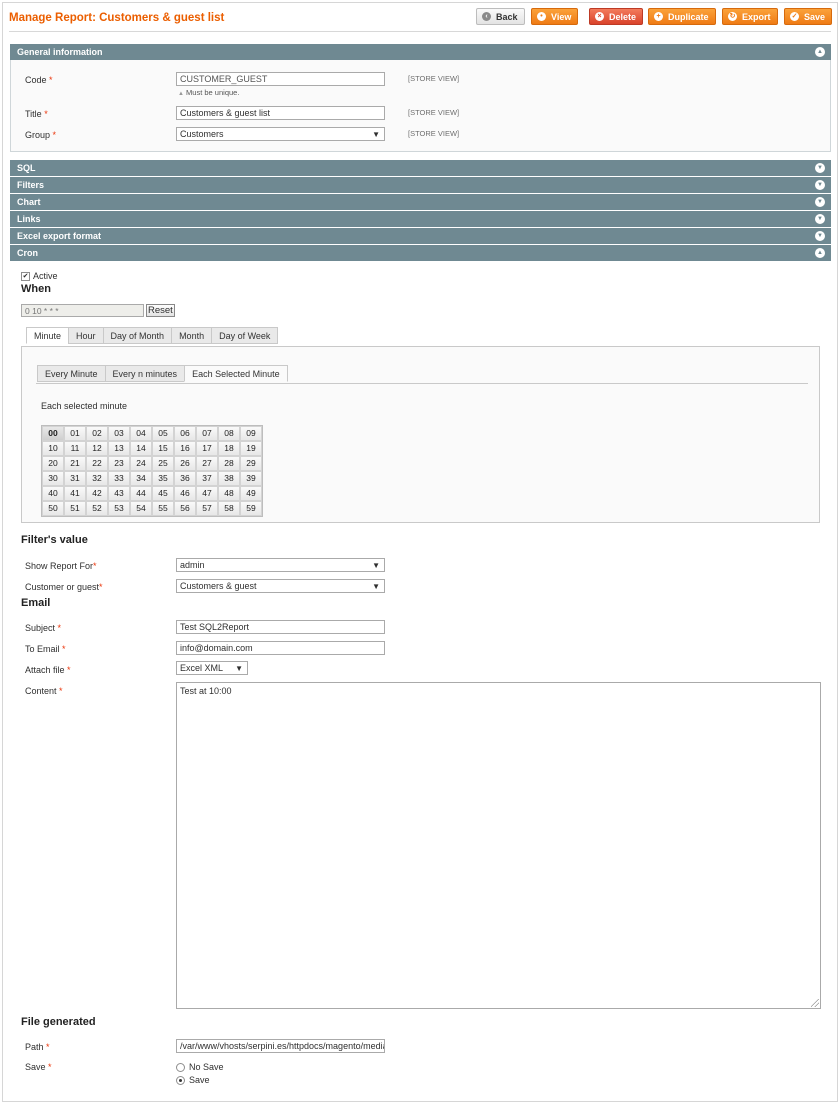  What do you see at coordinates (280, 648) in the screenshot?
I see `to-email-input: info@domain.com` at bounding box center [280, 648].